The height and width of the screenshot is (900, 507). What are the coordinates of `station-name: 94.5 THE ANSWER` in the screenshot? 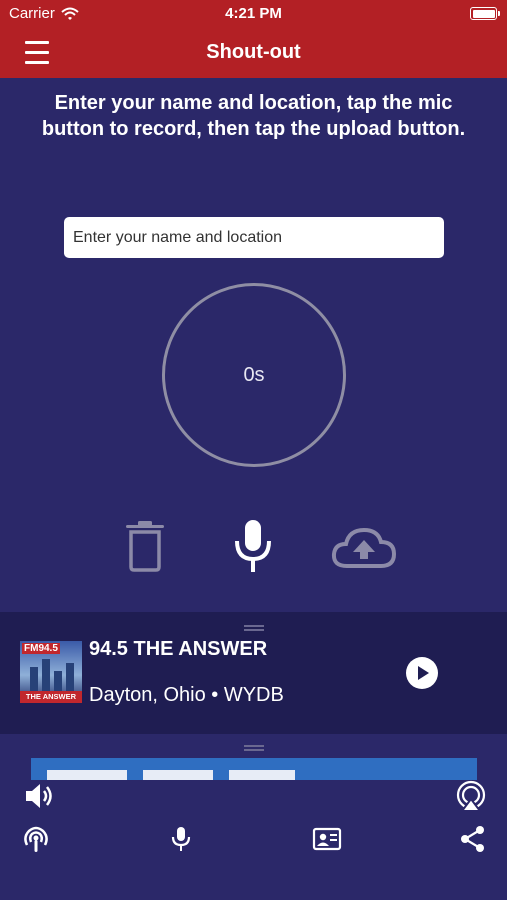 It's located at (178, 649).